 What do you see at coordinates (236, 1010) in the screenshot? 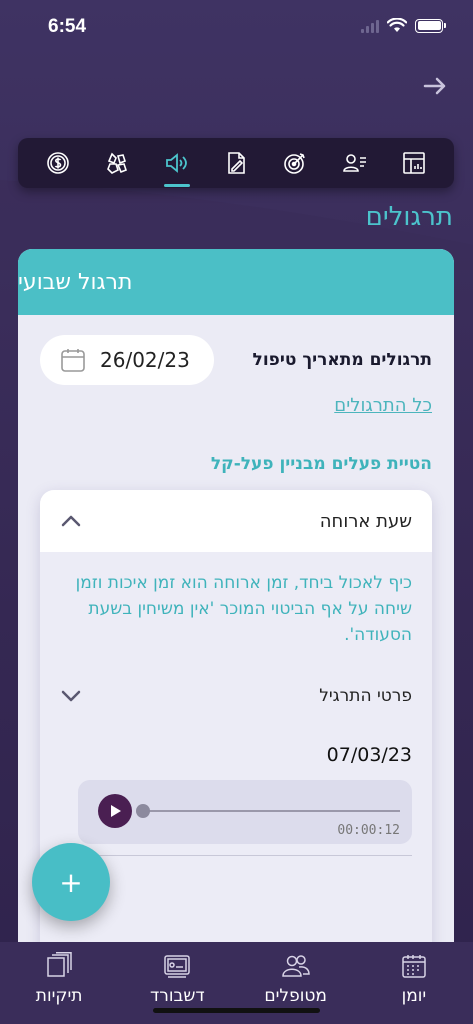
I see `home-indicator` at bounding box center [236, 1010].